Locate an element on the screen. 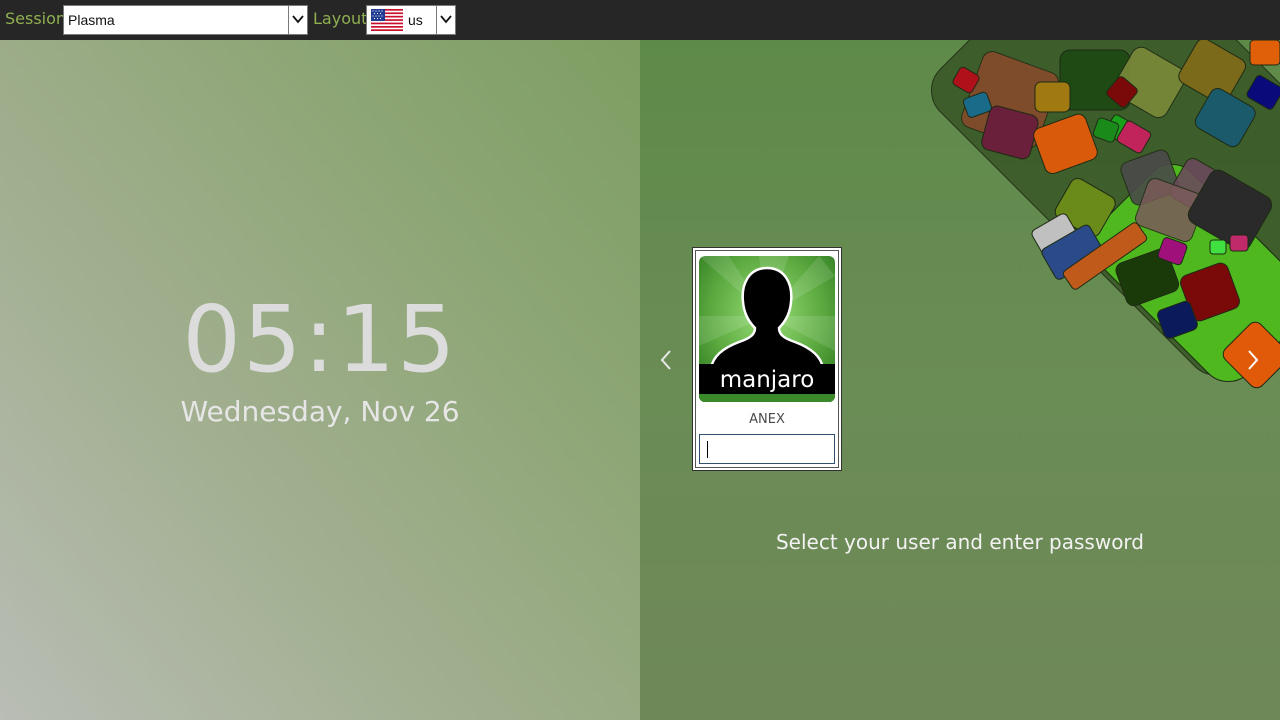  session-label: Session is located at coordinates (36, 18).